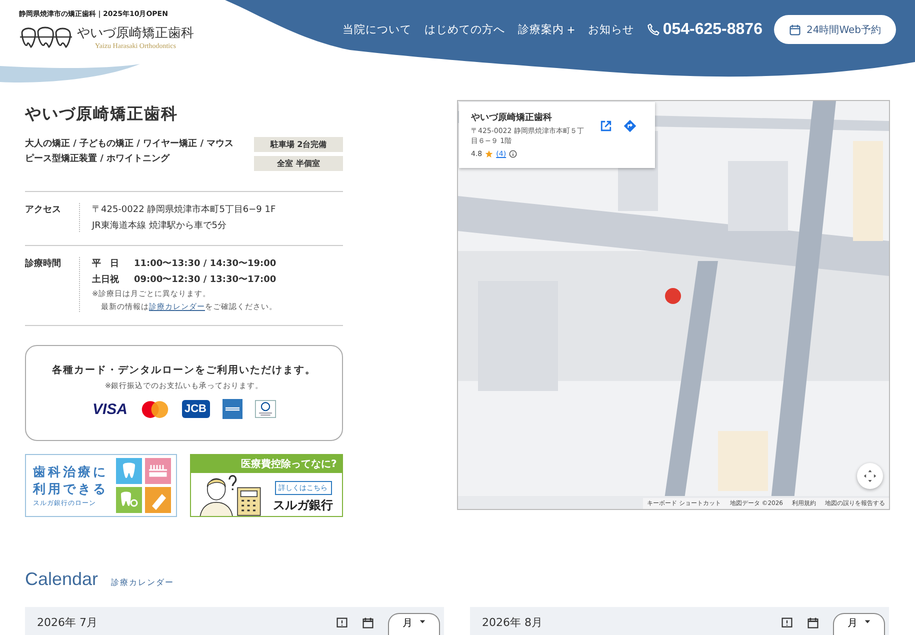 This screenshot has width=915, height=635. Describe the element at coordinates (155, 409) in the screenshot. I see `mastercard-logo` at that location.